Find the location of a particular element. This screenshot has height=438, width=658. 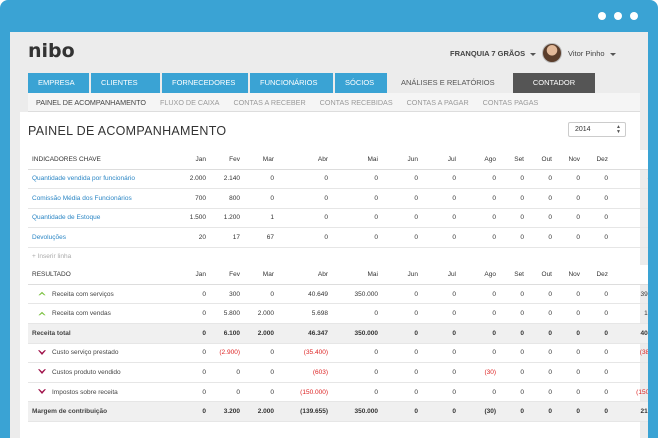

window-dot is located at coordinates (634, 16).